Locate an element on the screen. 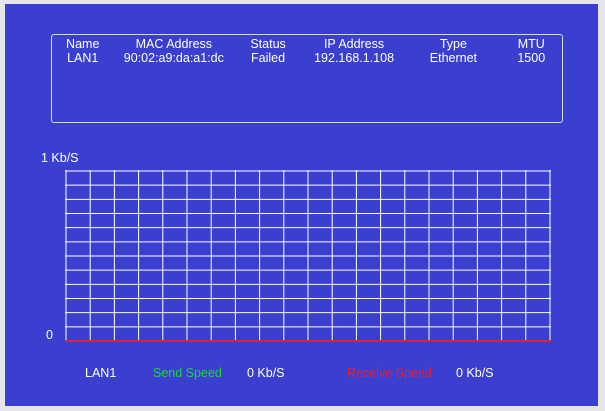 The width and height of the screenshot is (605, 411). cell-mac-address: 90:02:a9:da:a1:dc is located at coordinates (173, 58).